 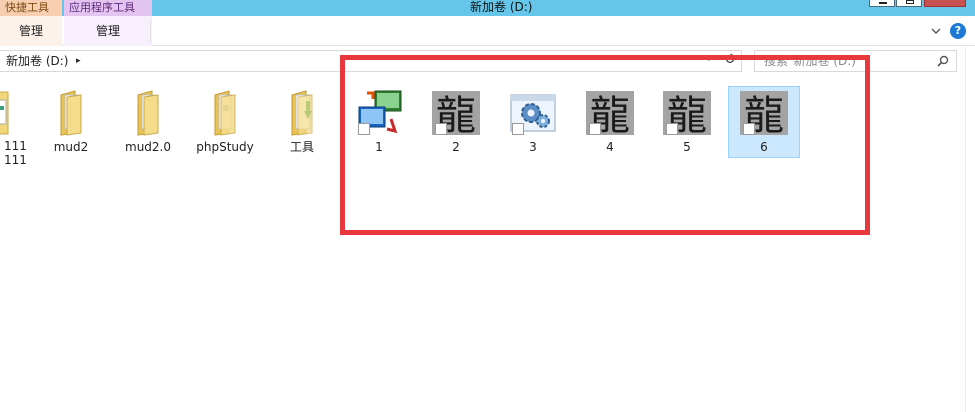 I want to click on chevron-down-icon, so click(x=936, y=31).